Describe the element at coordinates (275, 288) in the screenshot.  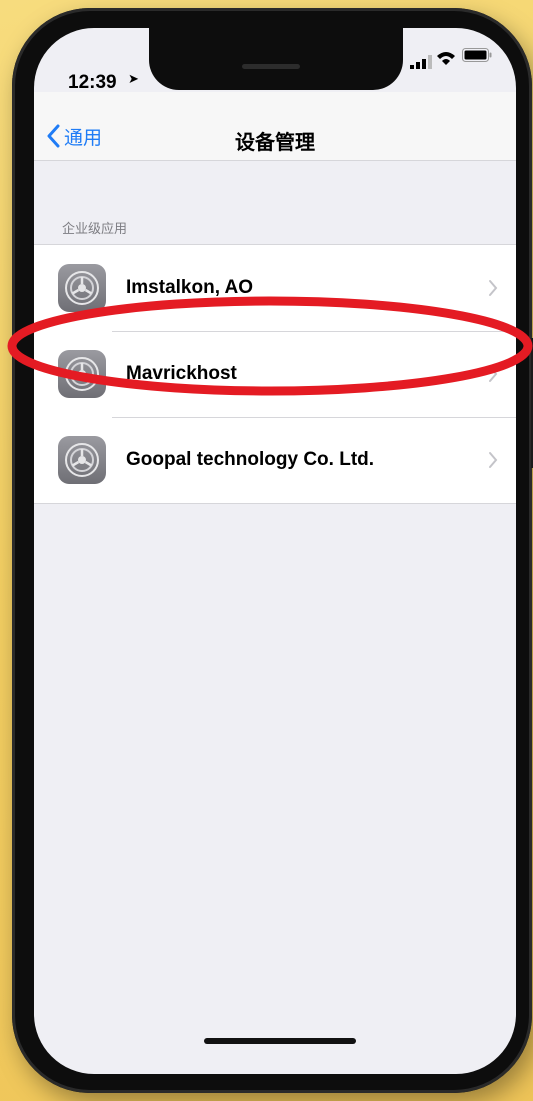
I see `list-item-app-1: Imstalkon, AO` at that location.